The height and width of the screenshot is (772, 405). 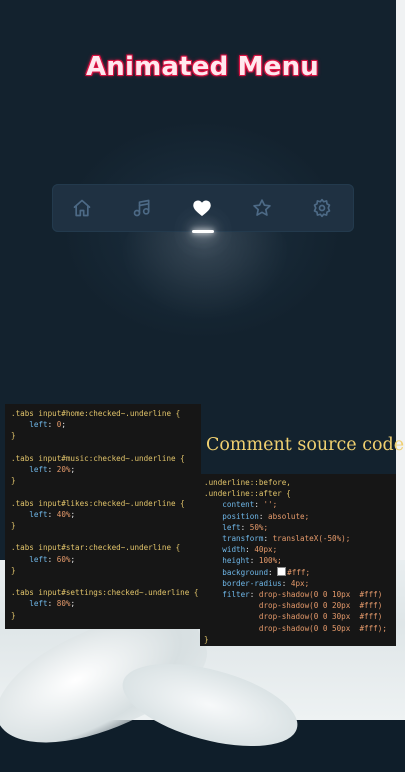 What do you see at coordinates (247, 494) in the screenshot?
I see `code-selector: .underline::after {` at bounding box center [247, 494].